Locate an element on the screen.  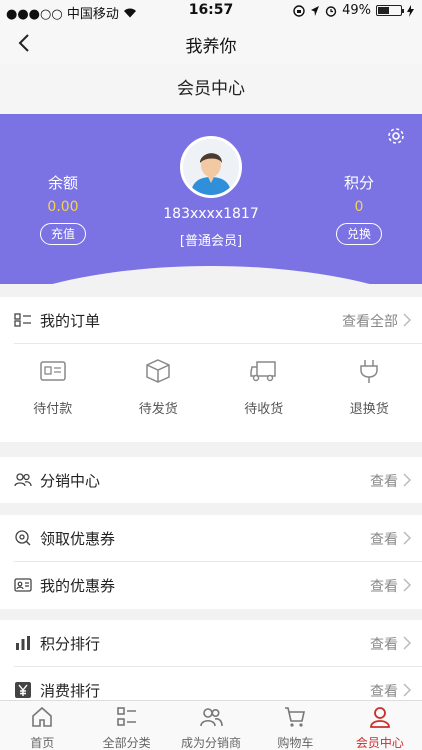
tab-label: 全部分类 is located at coordinates (126, 743).